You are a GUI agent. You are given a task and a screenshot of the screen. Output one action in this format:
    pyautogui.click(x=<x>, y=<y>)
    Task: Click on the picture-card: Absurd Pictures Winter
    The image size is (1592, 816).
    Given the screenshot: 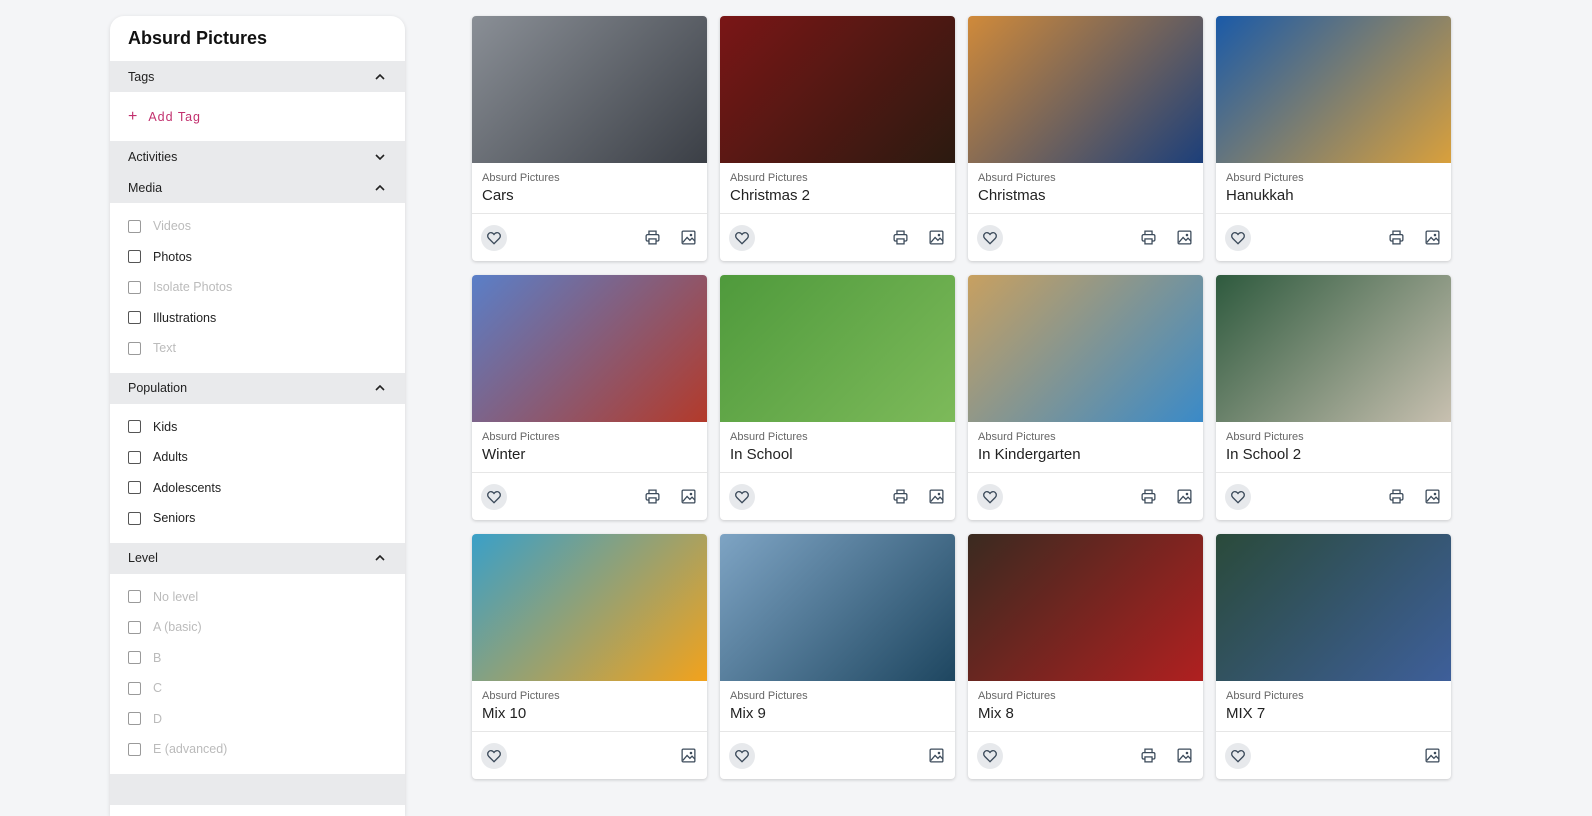 What is the action you would take?
    pyautogui.click(x=589, y=397)
    